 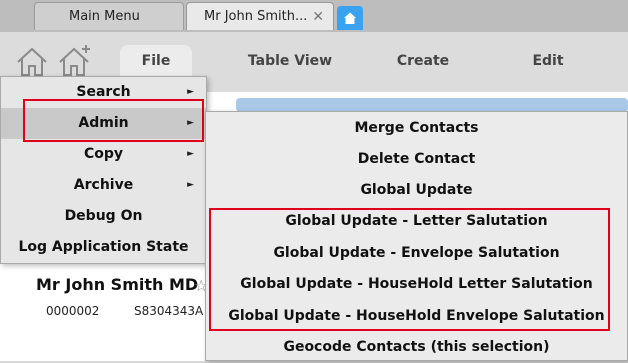 I want to click on menu-item-copy: Copy ►, so click(x=103, y=154).